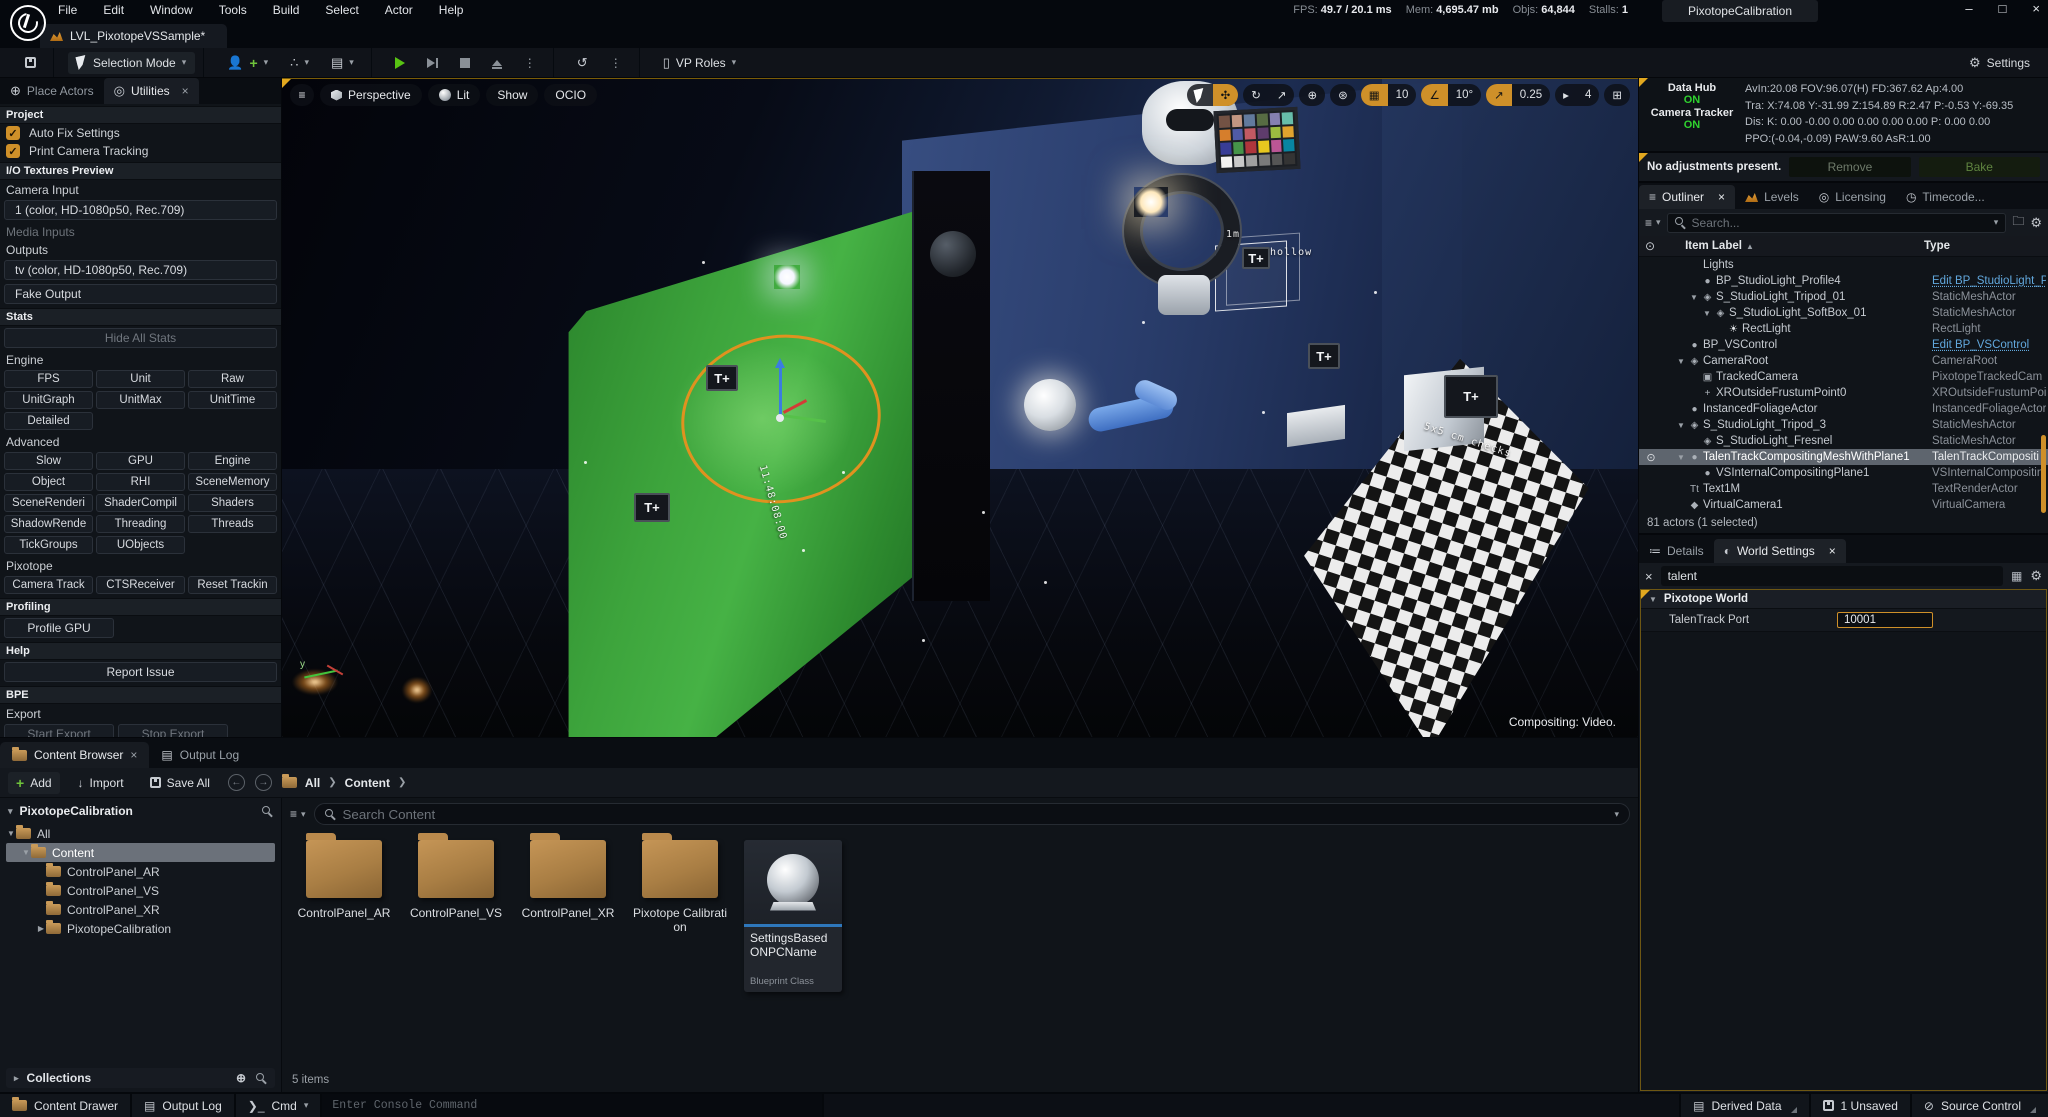 The image size is (2048, 1117). What do you see at coordinates (59, 730) in the screenshot?
I see `start-export-button: Start Export` at bounding box center [59, 730].